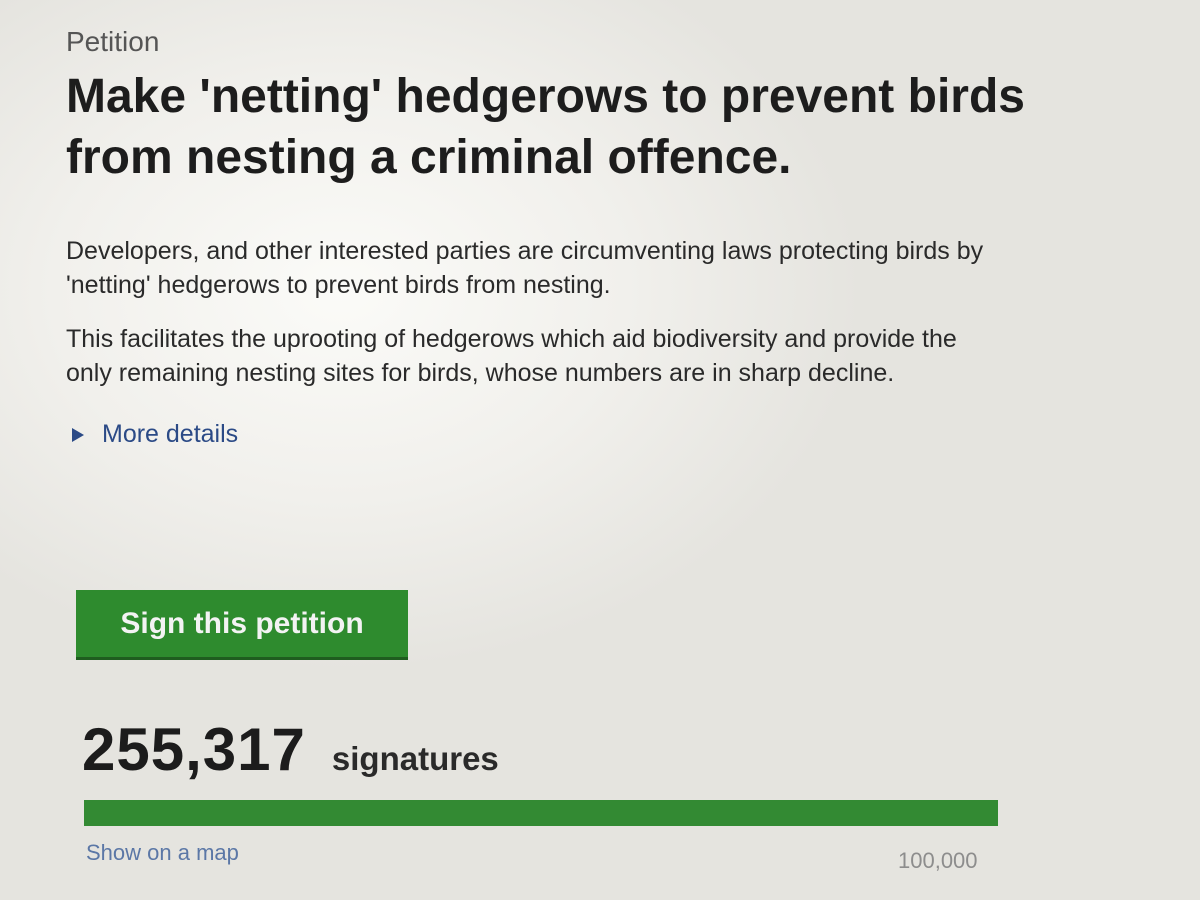  Describe the element at coordinates (415, 758) in the screenshot. I see `signature-count-label: signatures` at that location.